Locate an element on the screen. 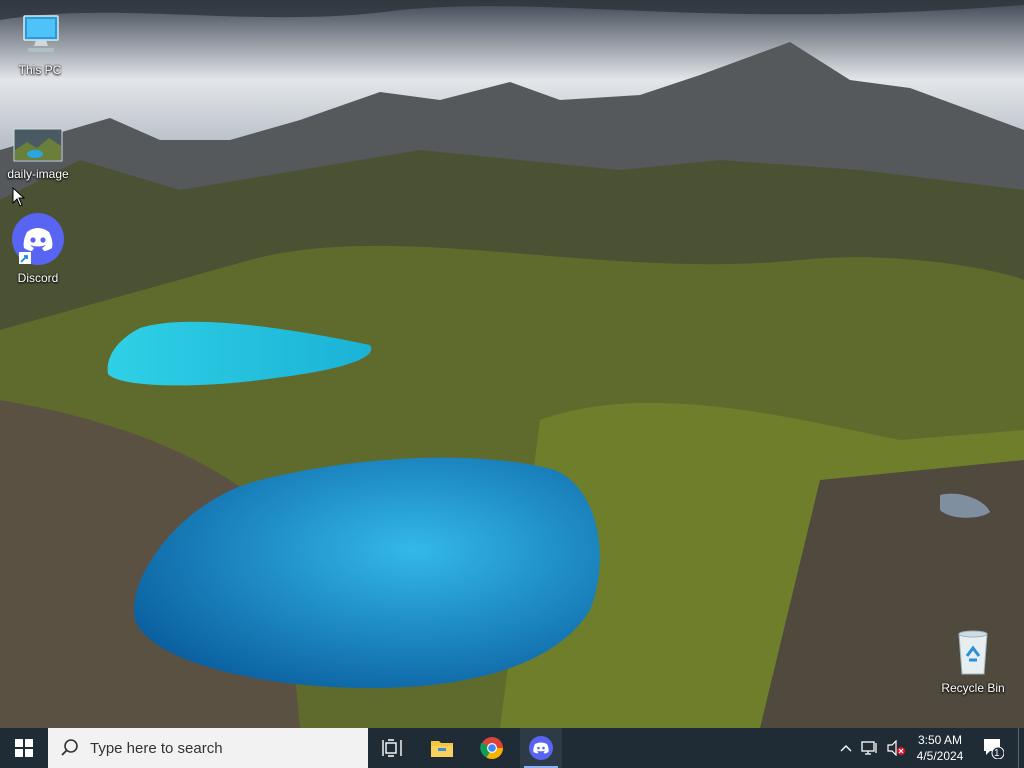  desktop-icon-label: daily-image is located at coordinates (38, 174).